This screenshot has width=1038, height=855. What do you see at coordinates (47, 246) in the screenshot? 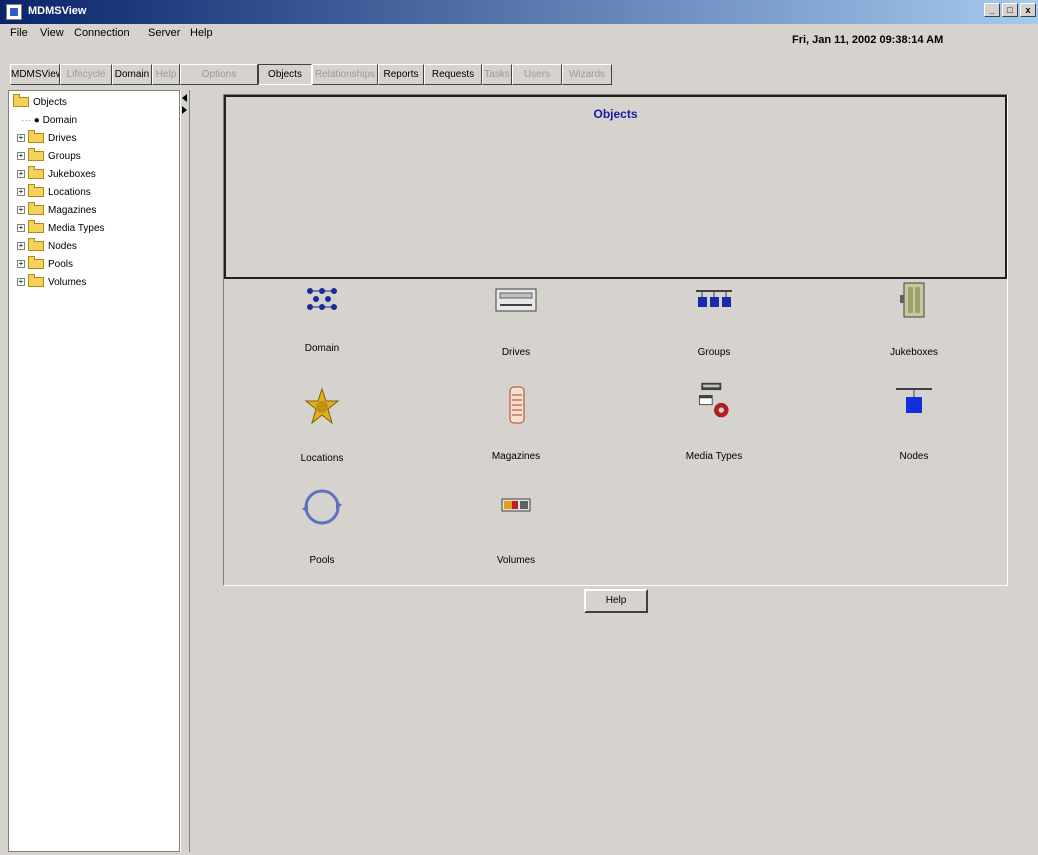
I see `tree-item-nodes: + Nodes` at bounding box center [47, 246].